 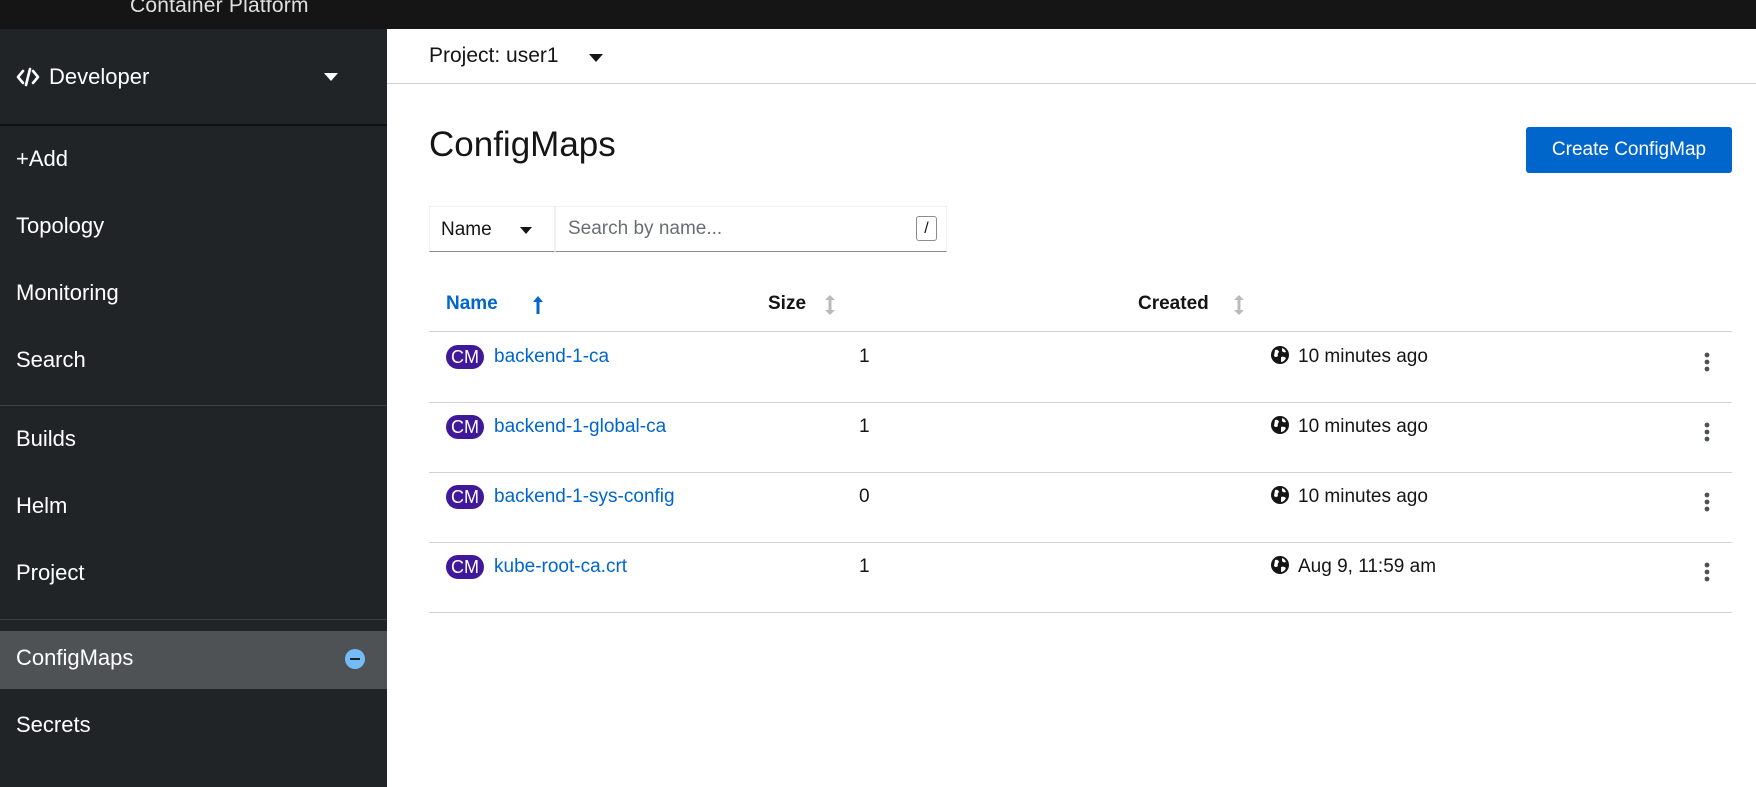 What do you see at coordinates (53, 724) in the screenshot?
I see `nav-item-label: Secrets` at bounding box center [53, 724].